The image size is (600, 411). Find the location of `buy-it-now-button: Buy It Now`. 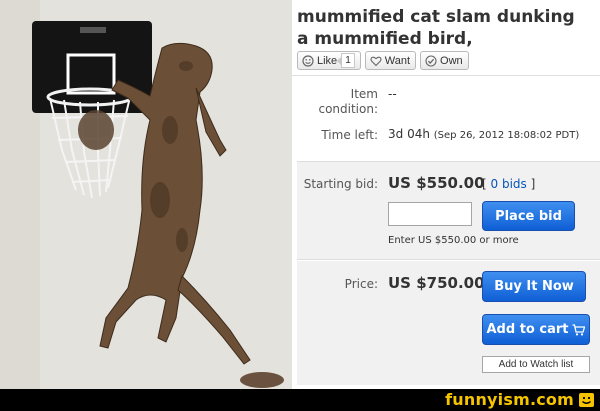

buy-it-now-button: Buy It Now is located at coordinates (534, 286).